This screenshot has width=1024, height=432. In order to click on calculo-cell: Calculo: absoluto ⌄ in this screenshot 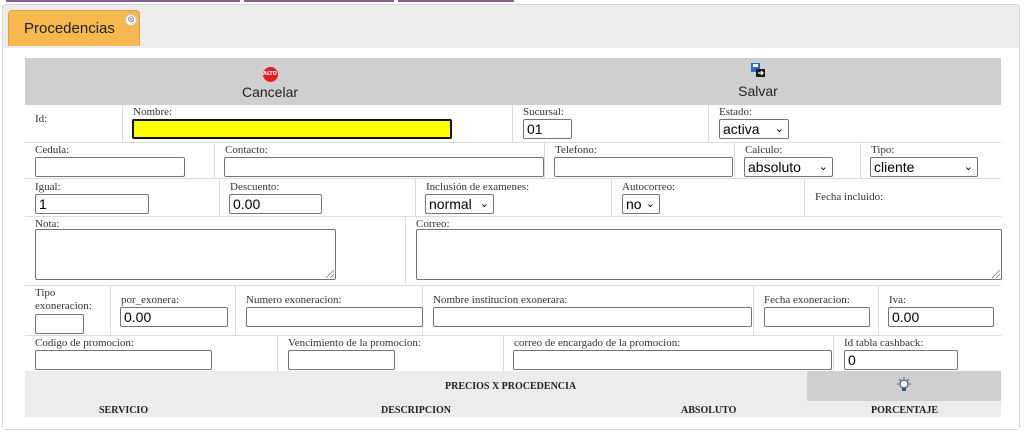, I will do `click(798, 160)`.